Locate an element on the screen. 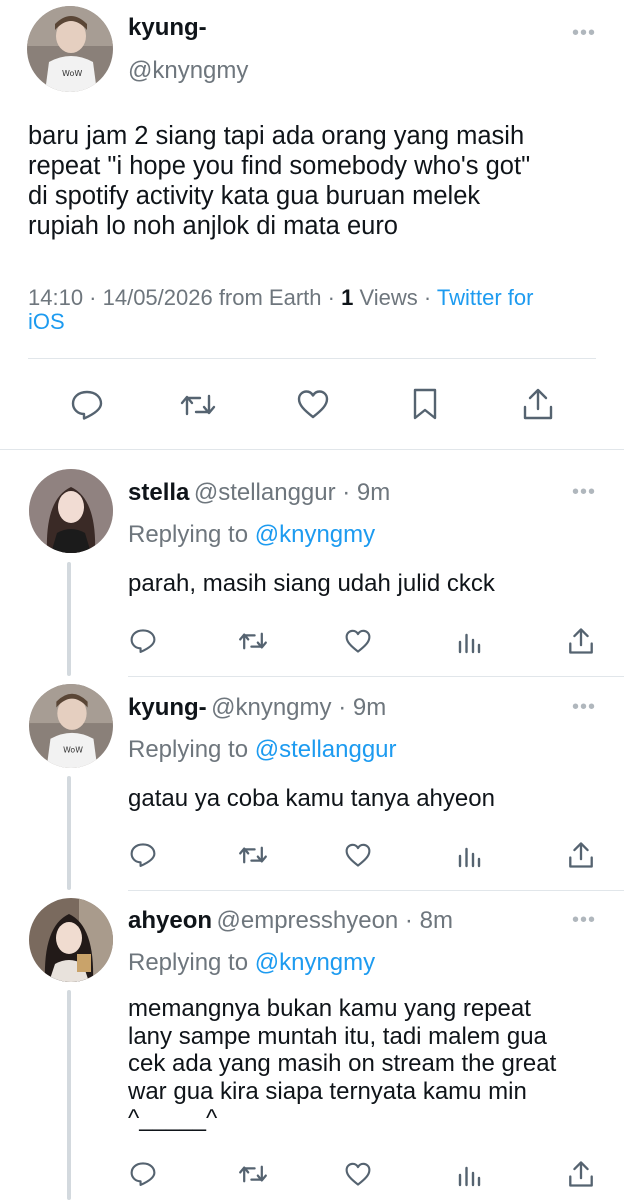 This screenshot has height=1200, width=624. reply-header: ahyeon @empresshyeon · 8m is located at coordinates (290, 921).